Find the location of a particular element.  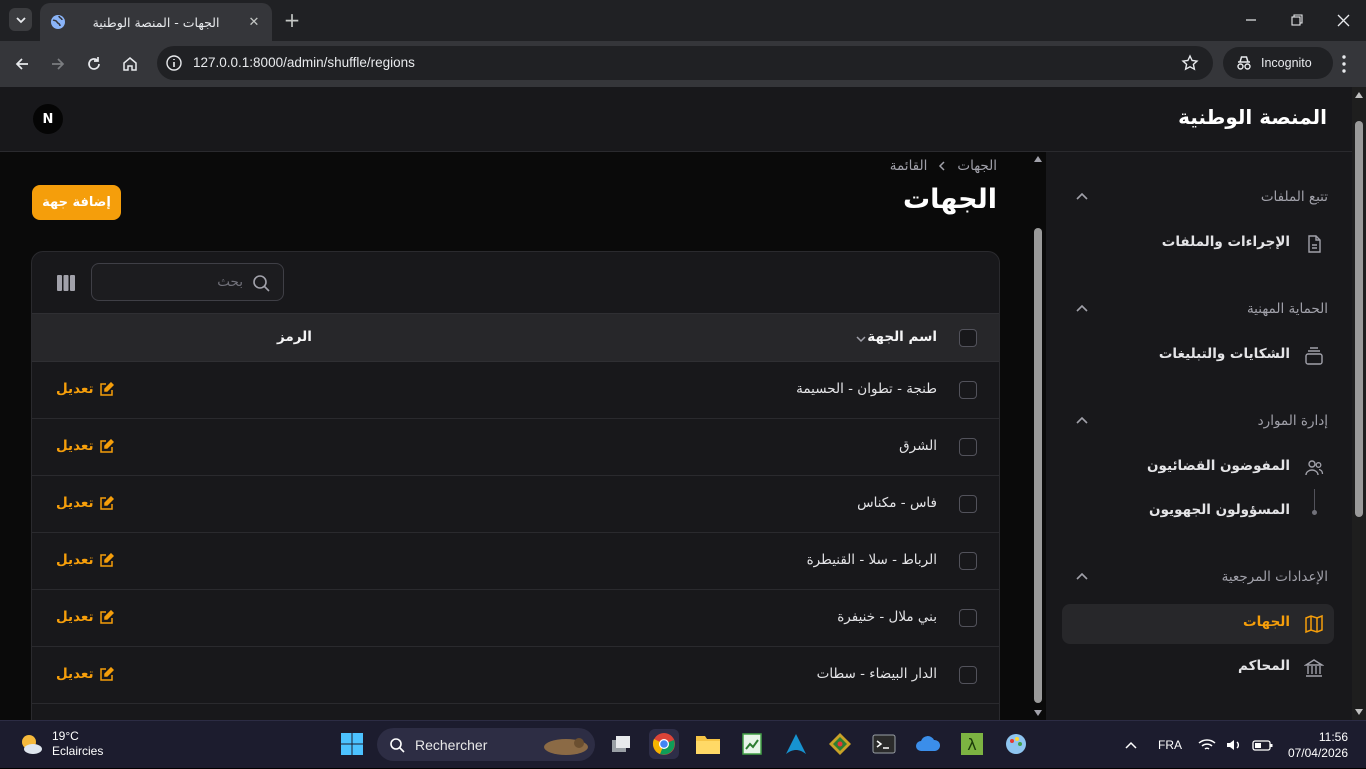

site-info-icon is located at coordinates (174, 63).